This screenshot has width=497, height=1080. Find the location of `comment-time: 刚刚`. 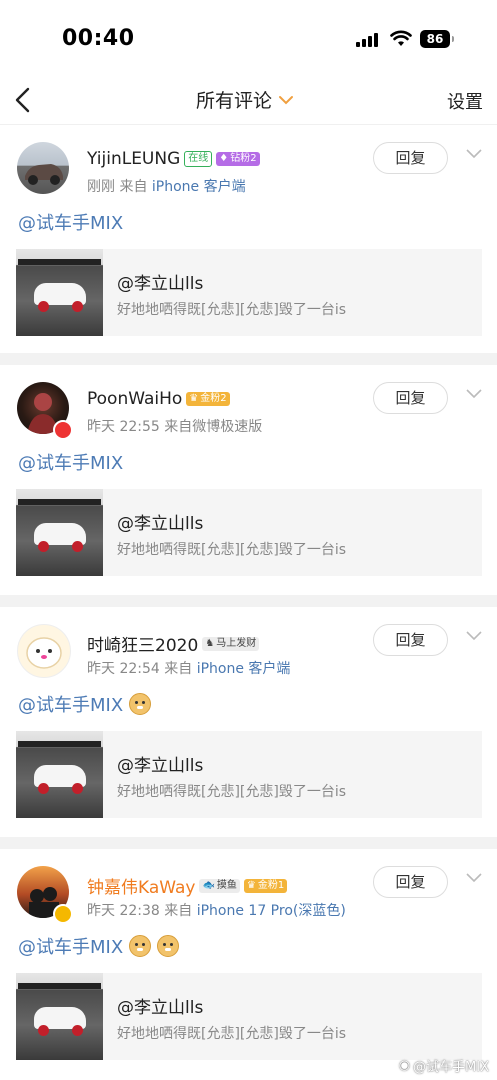

comment-time: 刚刚 is located at coordinates (101, 187).